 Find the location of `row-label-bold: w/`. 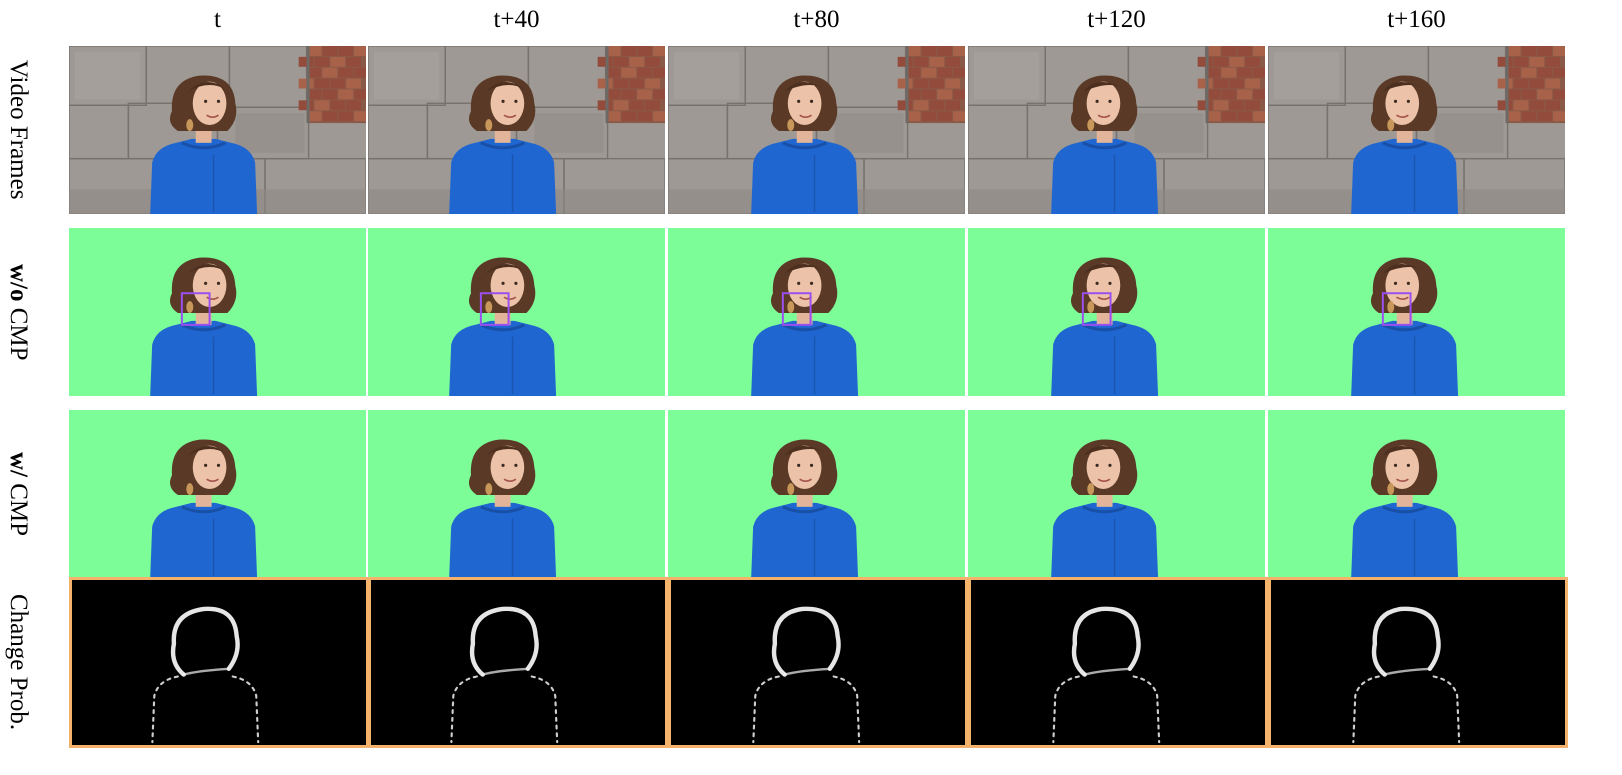

row-label-bold: w/ is located at coordinates (18, 464).